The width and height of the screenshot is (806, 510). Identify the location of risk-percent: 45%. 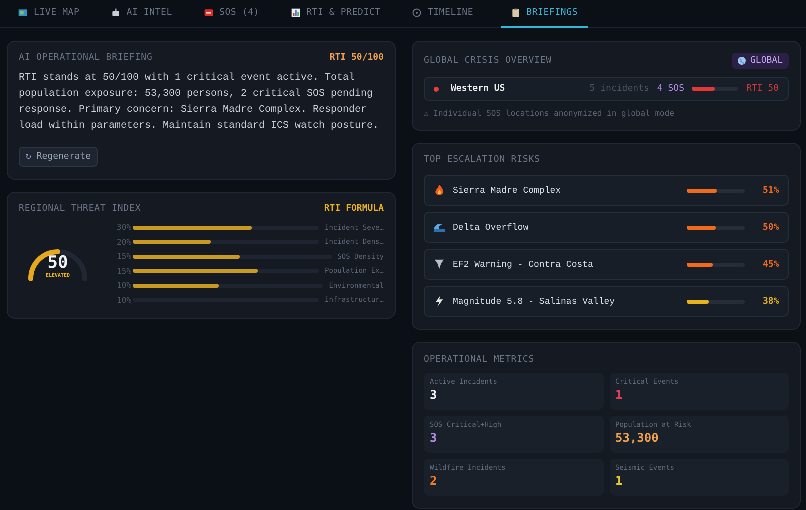
(771, 265).